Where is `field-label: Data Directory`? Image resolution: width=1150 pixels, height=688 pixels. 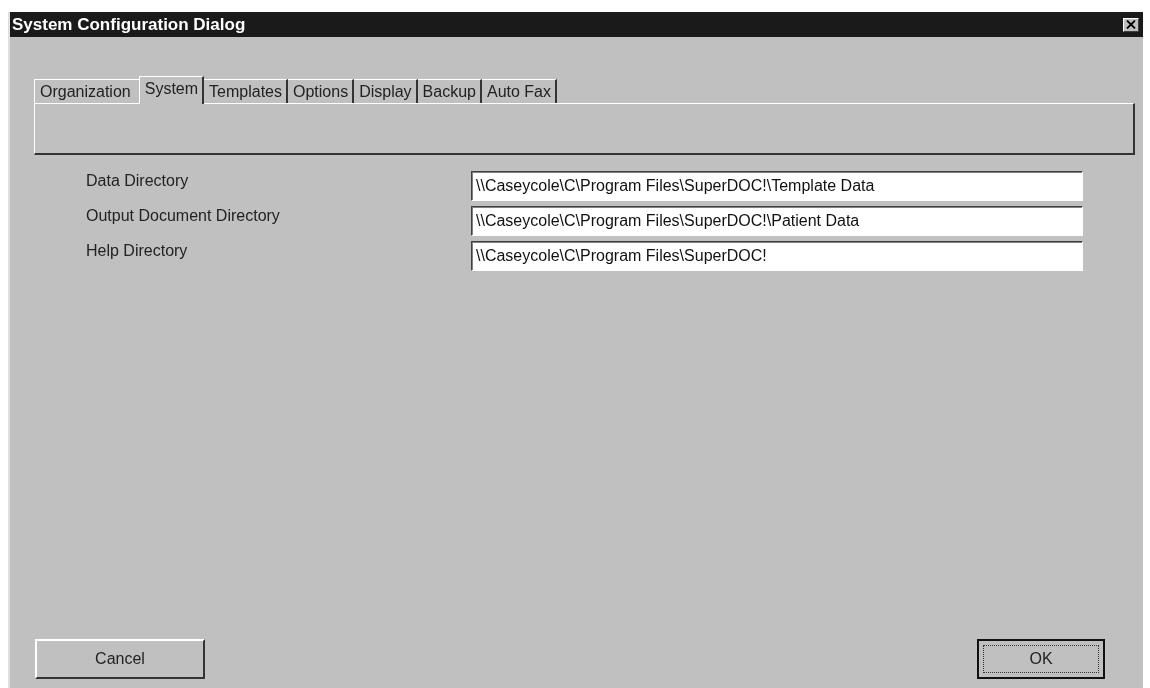
field-label: Data Directory is located at coordinates (138, 181).